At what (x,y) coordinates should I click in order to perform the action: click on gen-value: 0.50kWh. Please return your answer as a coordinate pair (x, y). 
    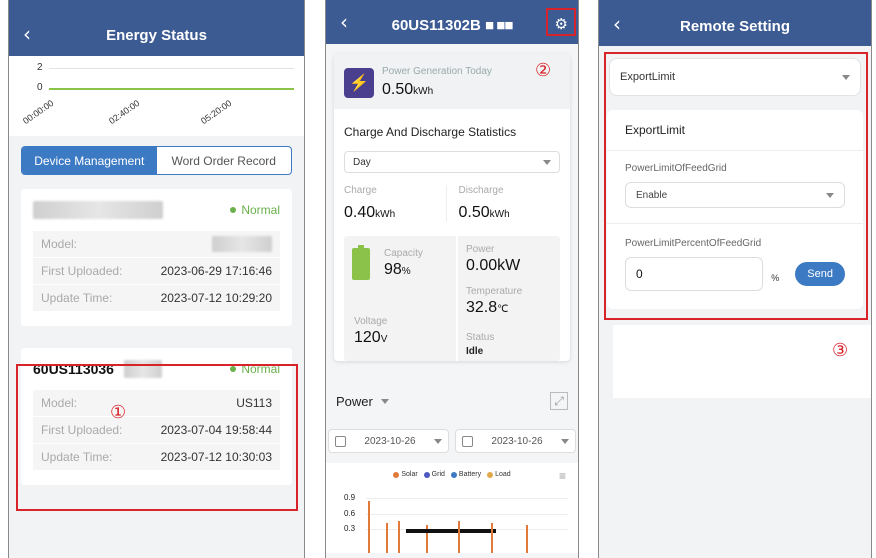
    Looking at the image, I should click on (408, 89).